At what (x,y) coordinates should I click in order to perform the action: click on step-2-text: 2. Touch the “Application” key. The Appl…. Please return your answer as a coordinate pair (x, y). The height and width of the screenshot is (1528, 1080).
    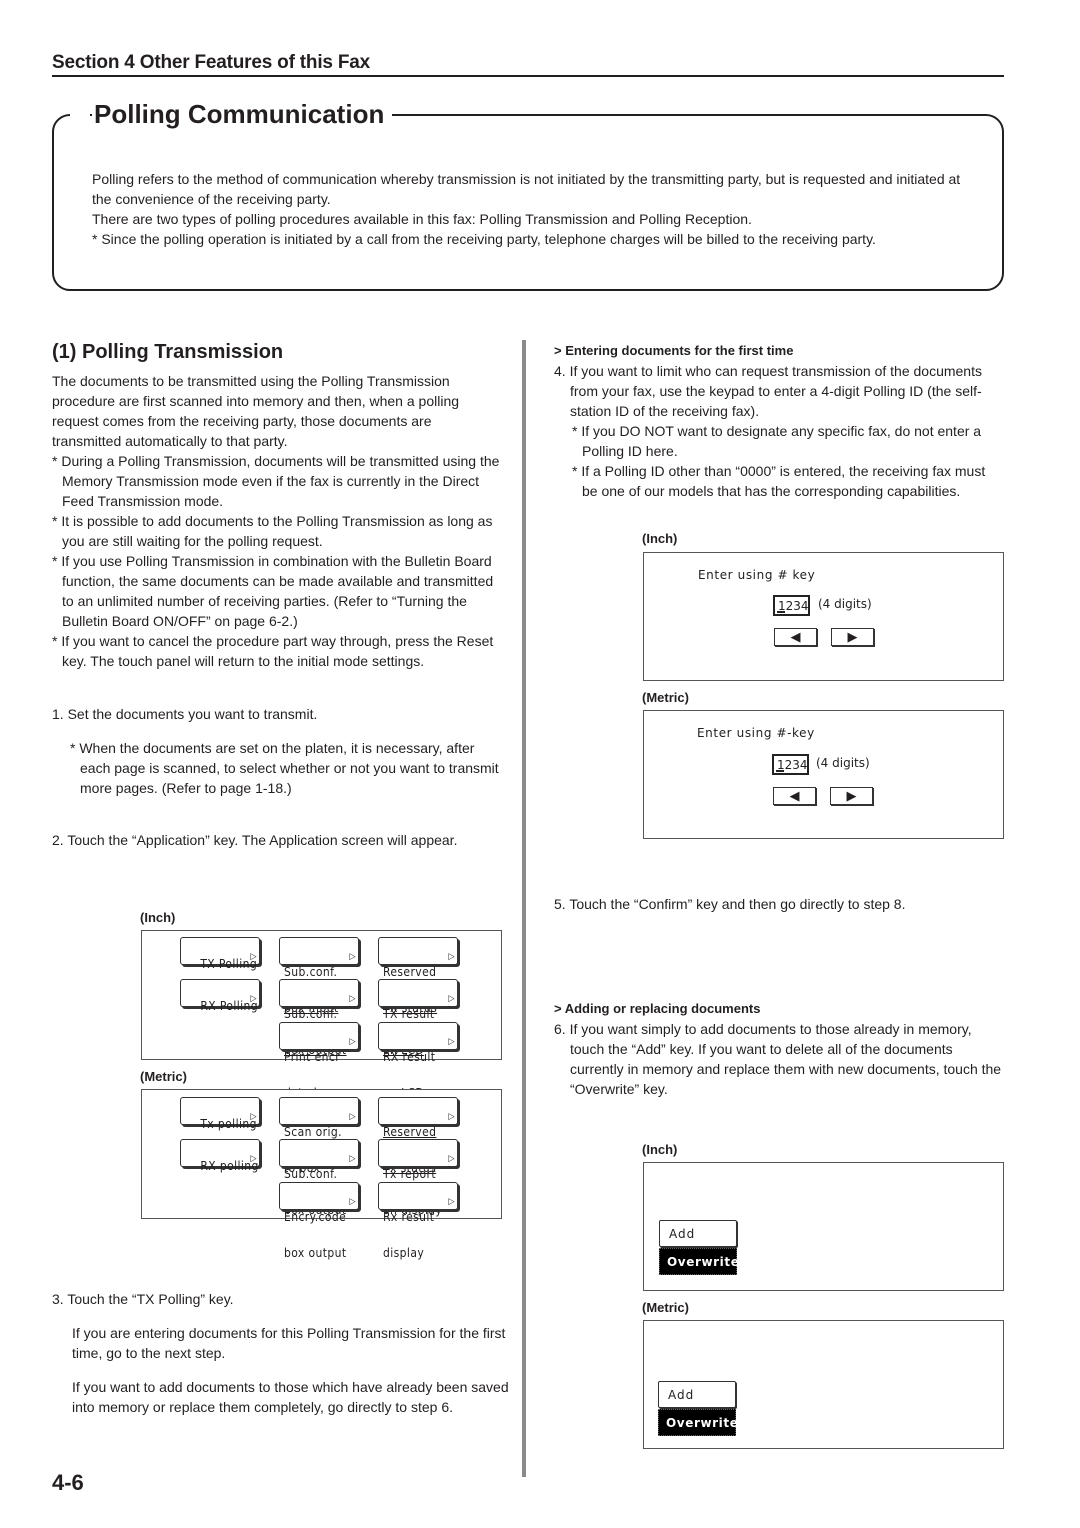
    Looking at the image, I should click on (255, 840).